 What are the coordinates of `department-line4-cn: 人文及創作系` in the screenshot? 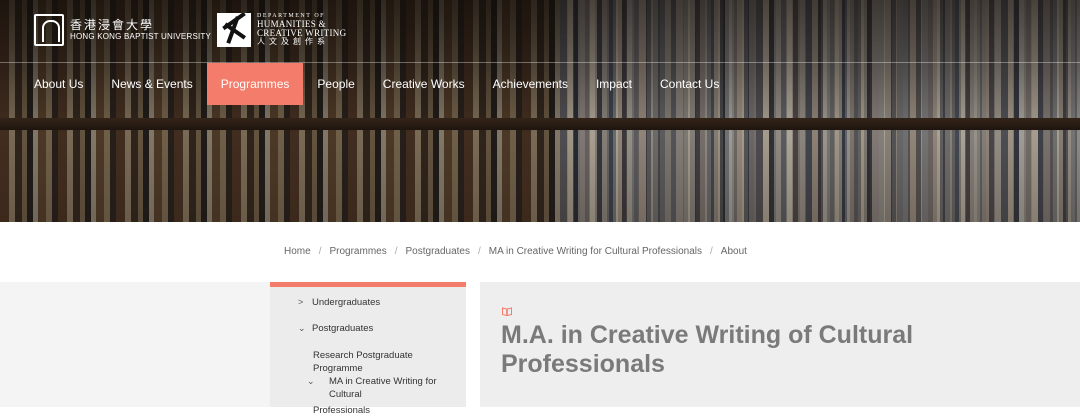 It's located at (293, 42).